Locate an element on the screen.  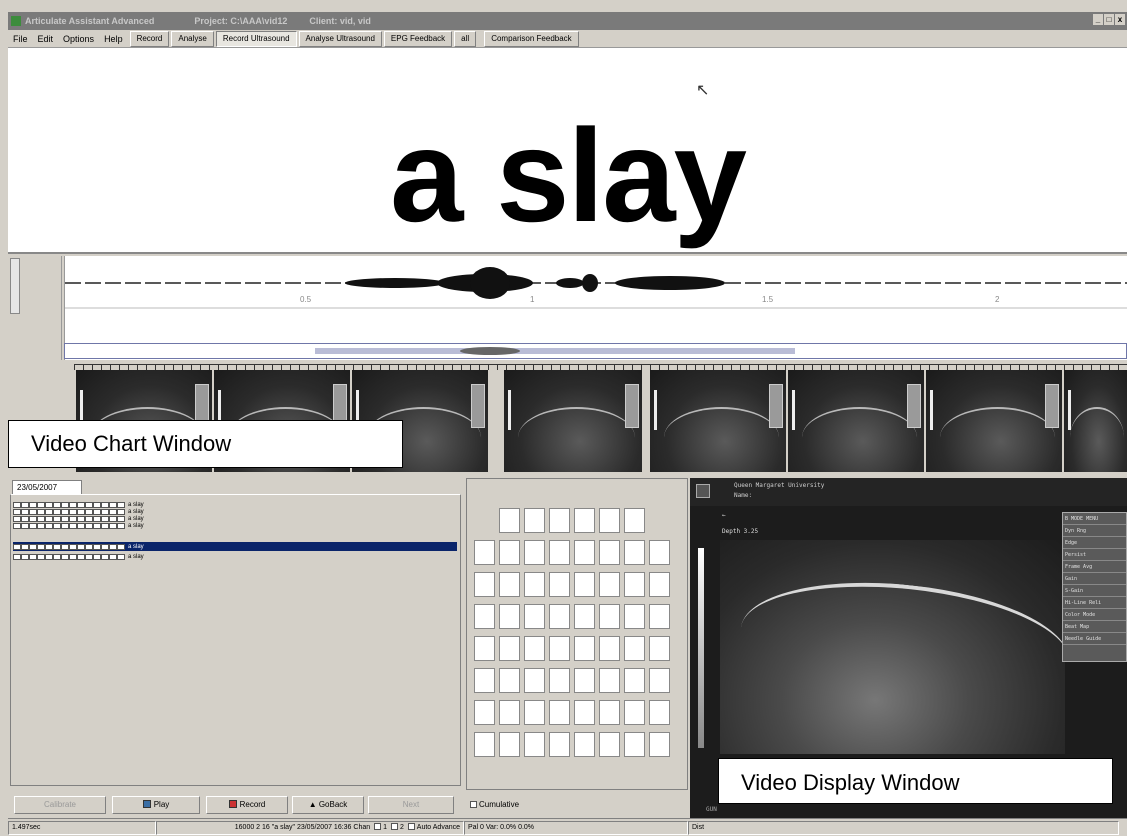
cumulative-checkbox is located at coordinates (473, 804).